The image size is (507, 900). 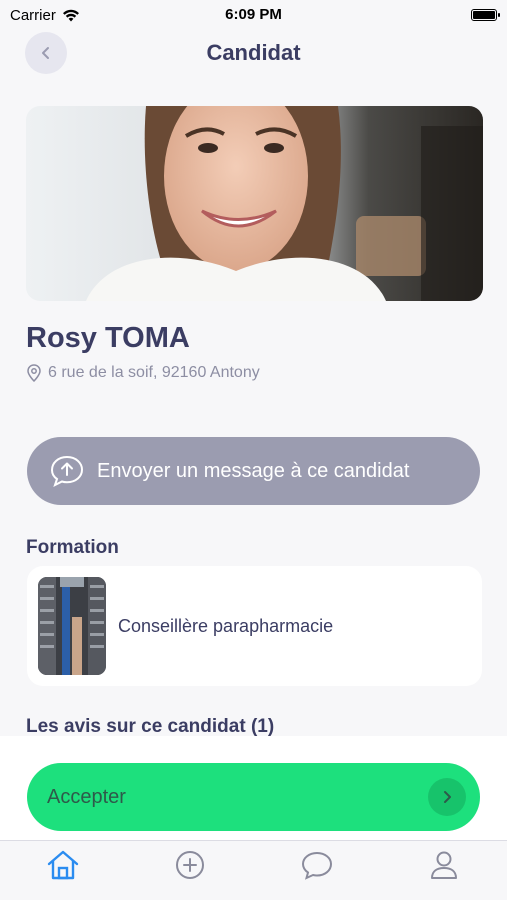 I want to click on formation-card: Conseillère parapharmacie, so click(x=254, y=626).